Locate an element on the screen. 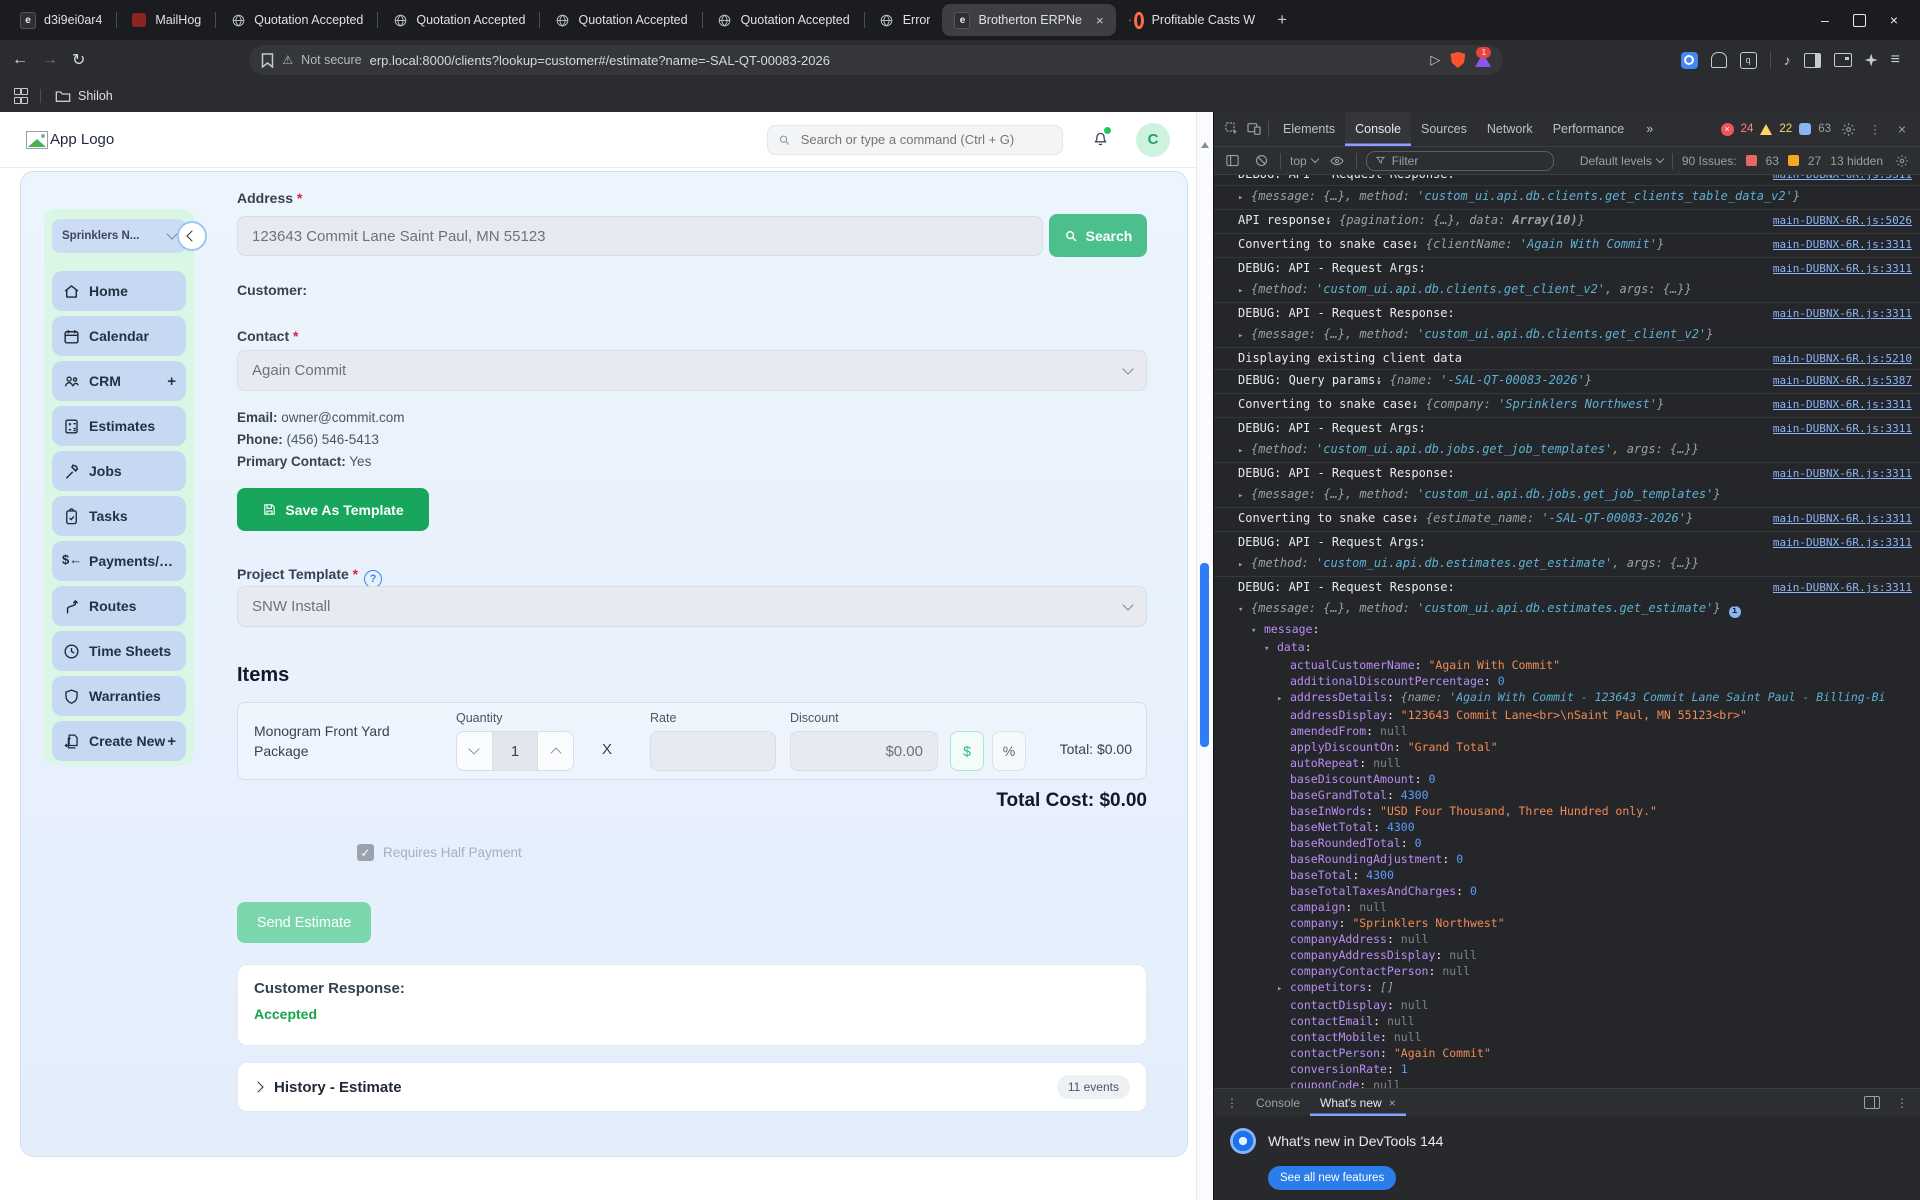  log-levels-selector: Default levels is located at coordinates (1622, 161).